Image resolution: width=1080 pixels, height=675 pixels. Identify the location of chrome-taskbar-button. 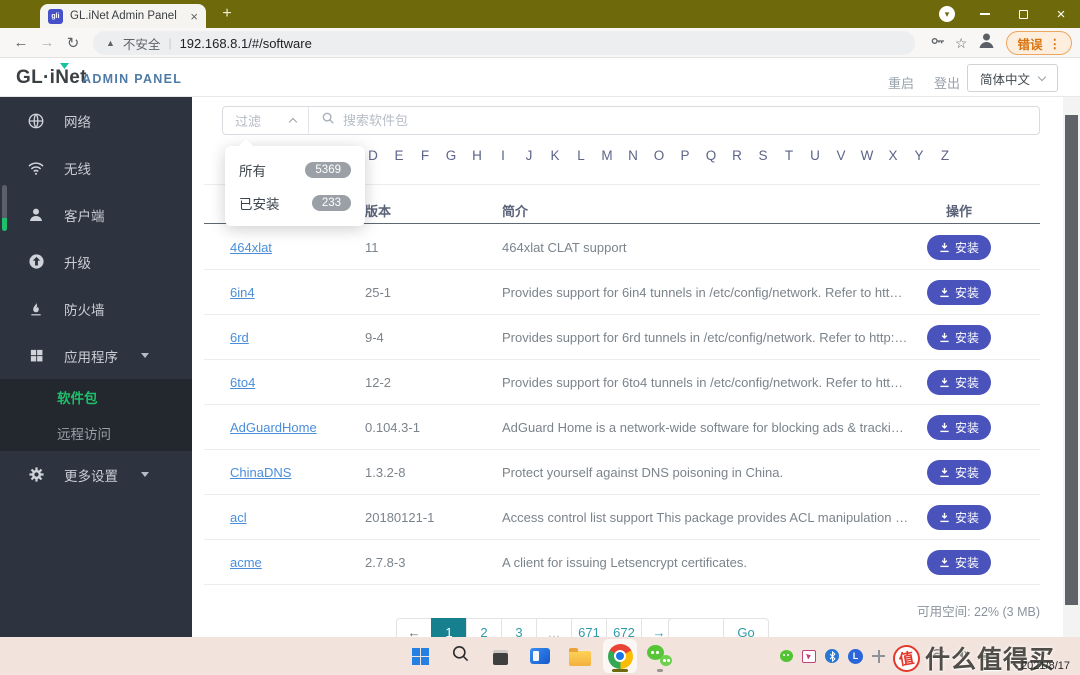
(620, 656).